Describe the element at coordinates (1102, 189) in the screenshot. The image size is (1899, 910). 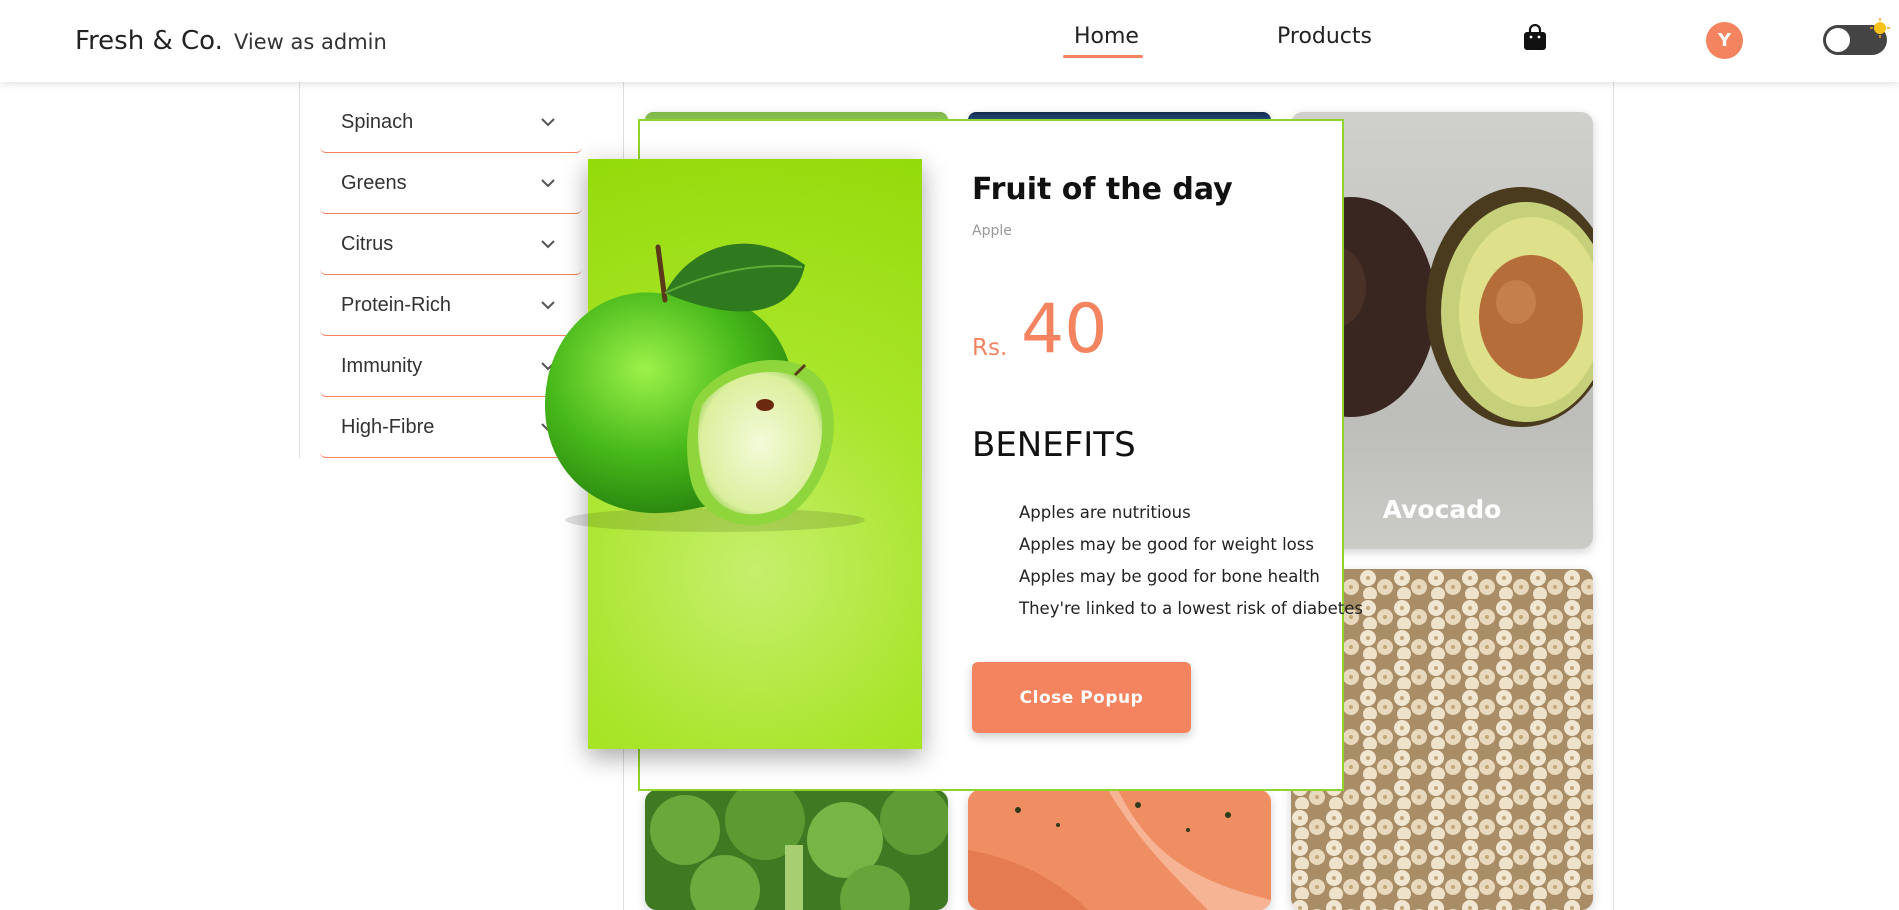
I see `popup-title: Fruit of the day` at that location.